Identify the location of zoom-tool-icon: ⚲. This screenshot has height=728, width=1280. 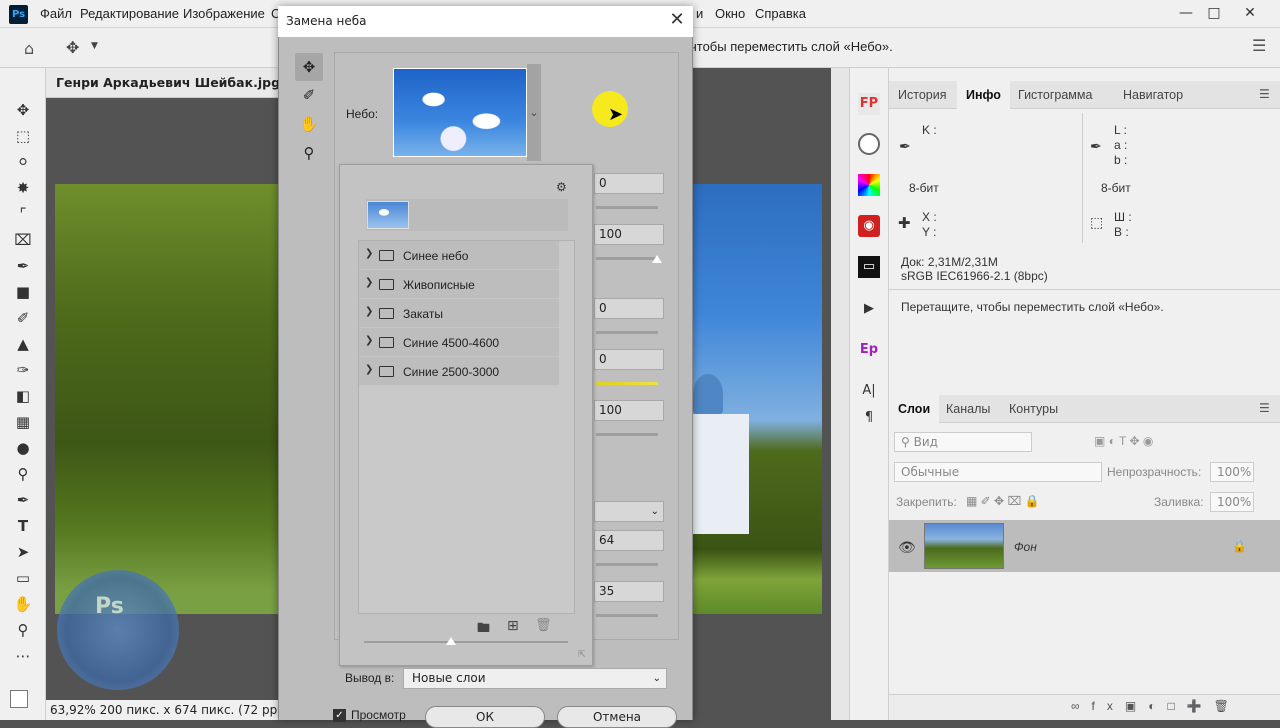
(309, 153).